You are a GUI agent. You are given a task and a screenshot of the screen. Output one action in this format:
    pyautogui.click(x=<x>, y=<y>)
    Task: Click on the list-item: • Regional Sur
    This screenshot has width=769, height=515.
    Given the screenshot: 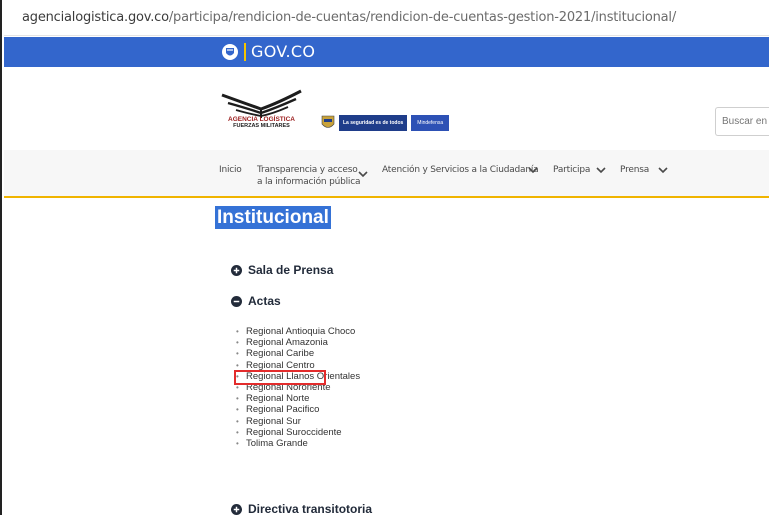 What is the action you would take?
    pyautogui.click(x=298, y=421)
    